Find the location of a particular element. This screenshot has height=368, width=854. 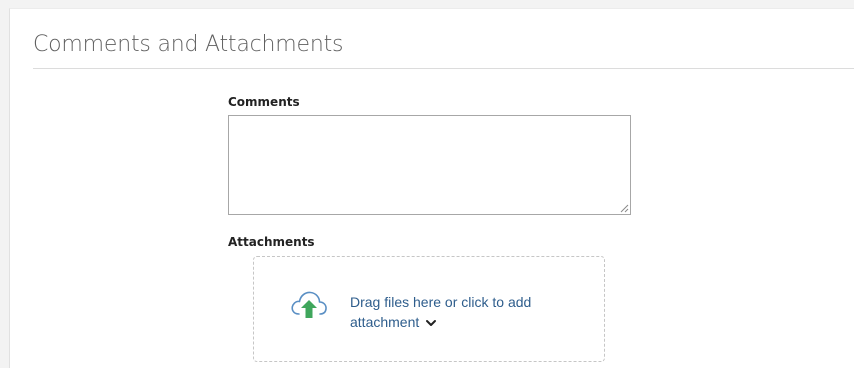

comments-label: Comments is located at coordinates (264, 102).